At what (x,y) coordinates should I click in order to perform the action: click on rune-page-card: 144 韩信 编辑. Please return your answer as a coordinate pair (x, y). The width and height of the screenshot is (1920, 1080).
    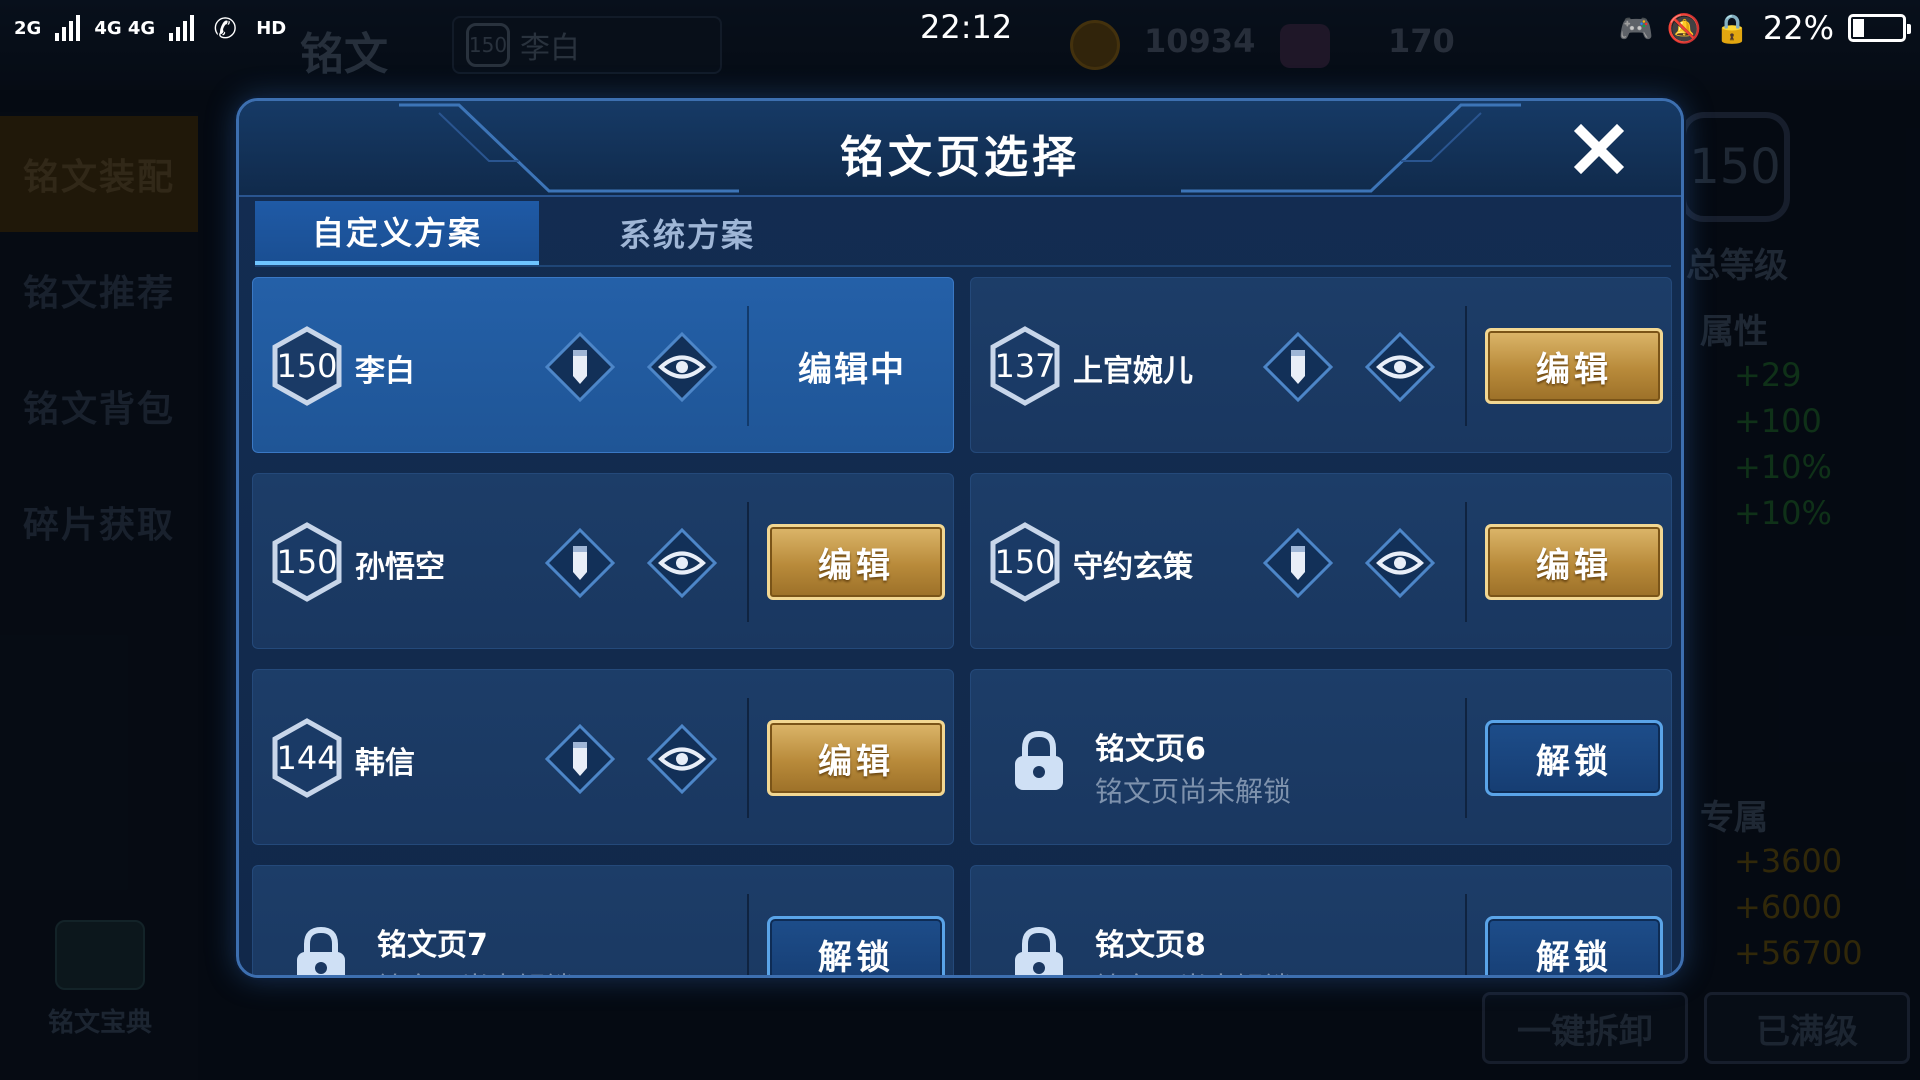
    Looking at the image, I should click on (603, 757).